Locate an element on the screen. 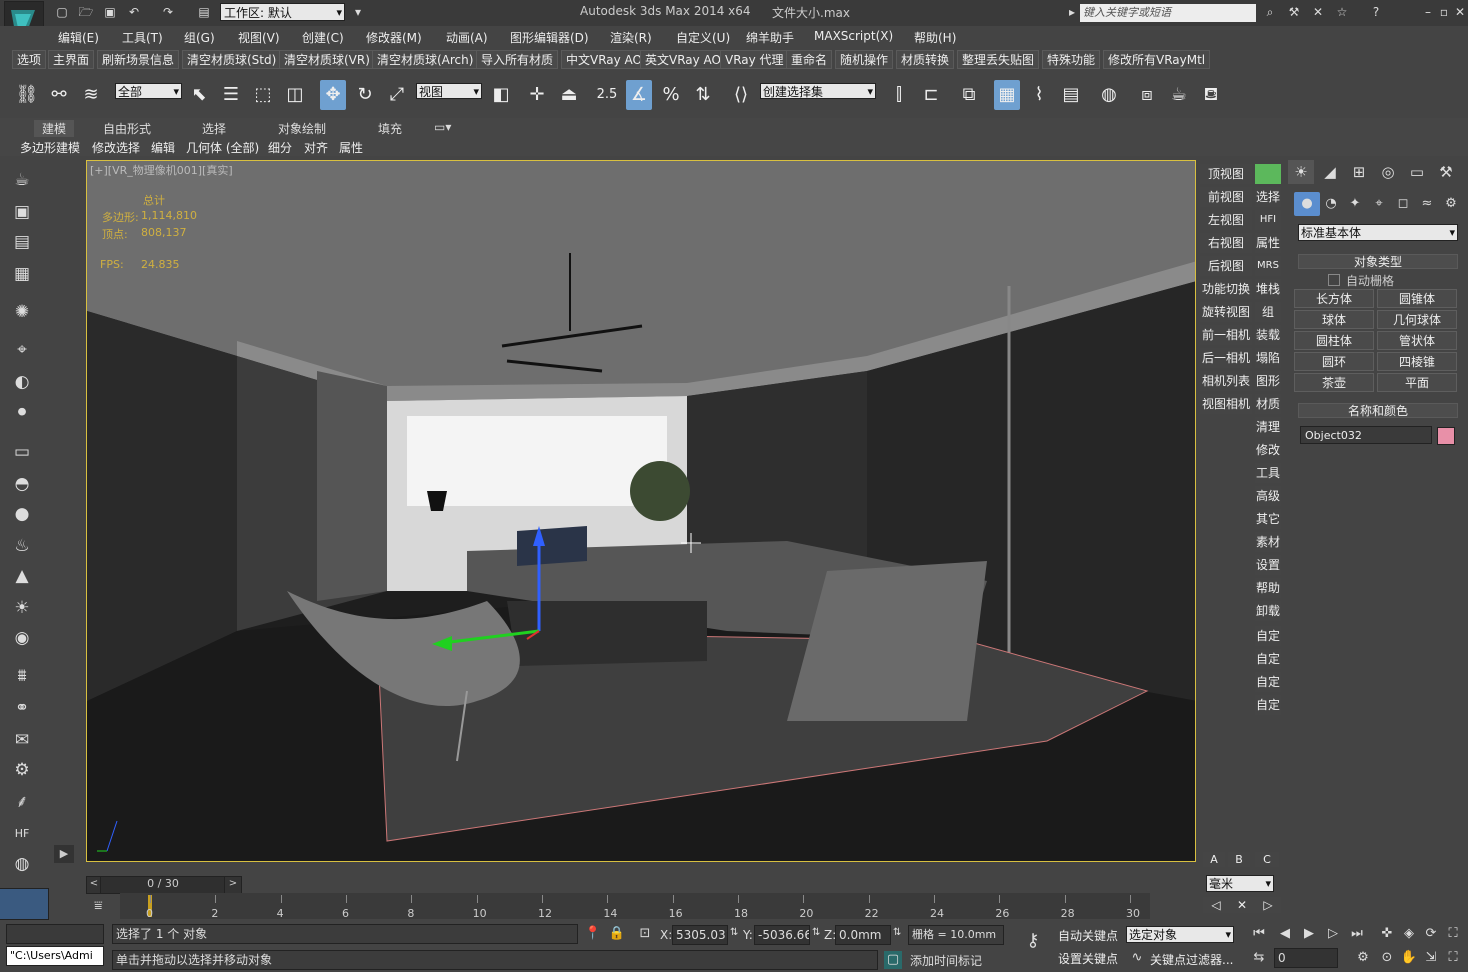 The image size is (1468, 972). units-dropdown: 毫米 is located at coordinates (1240, 883).